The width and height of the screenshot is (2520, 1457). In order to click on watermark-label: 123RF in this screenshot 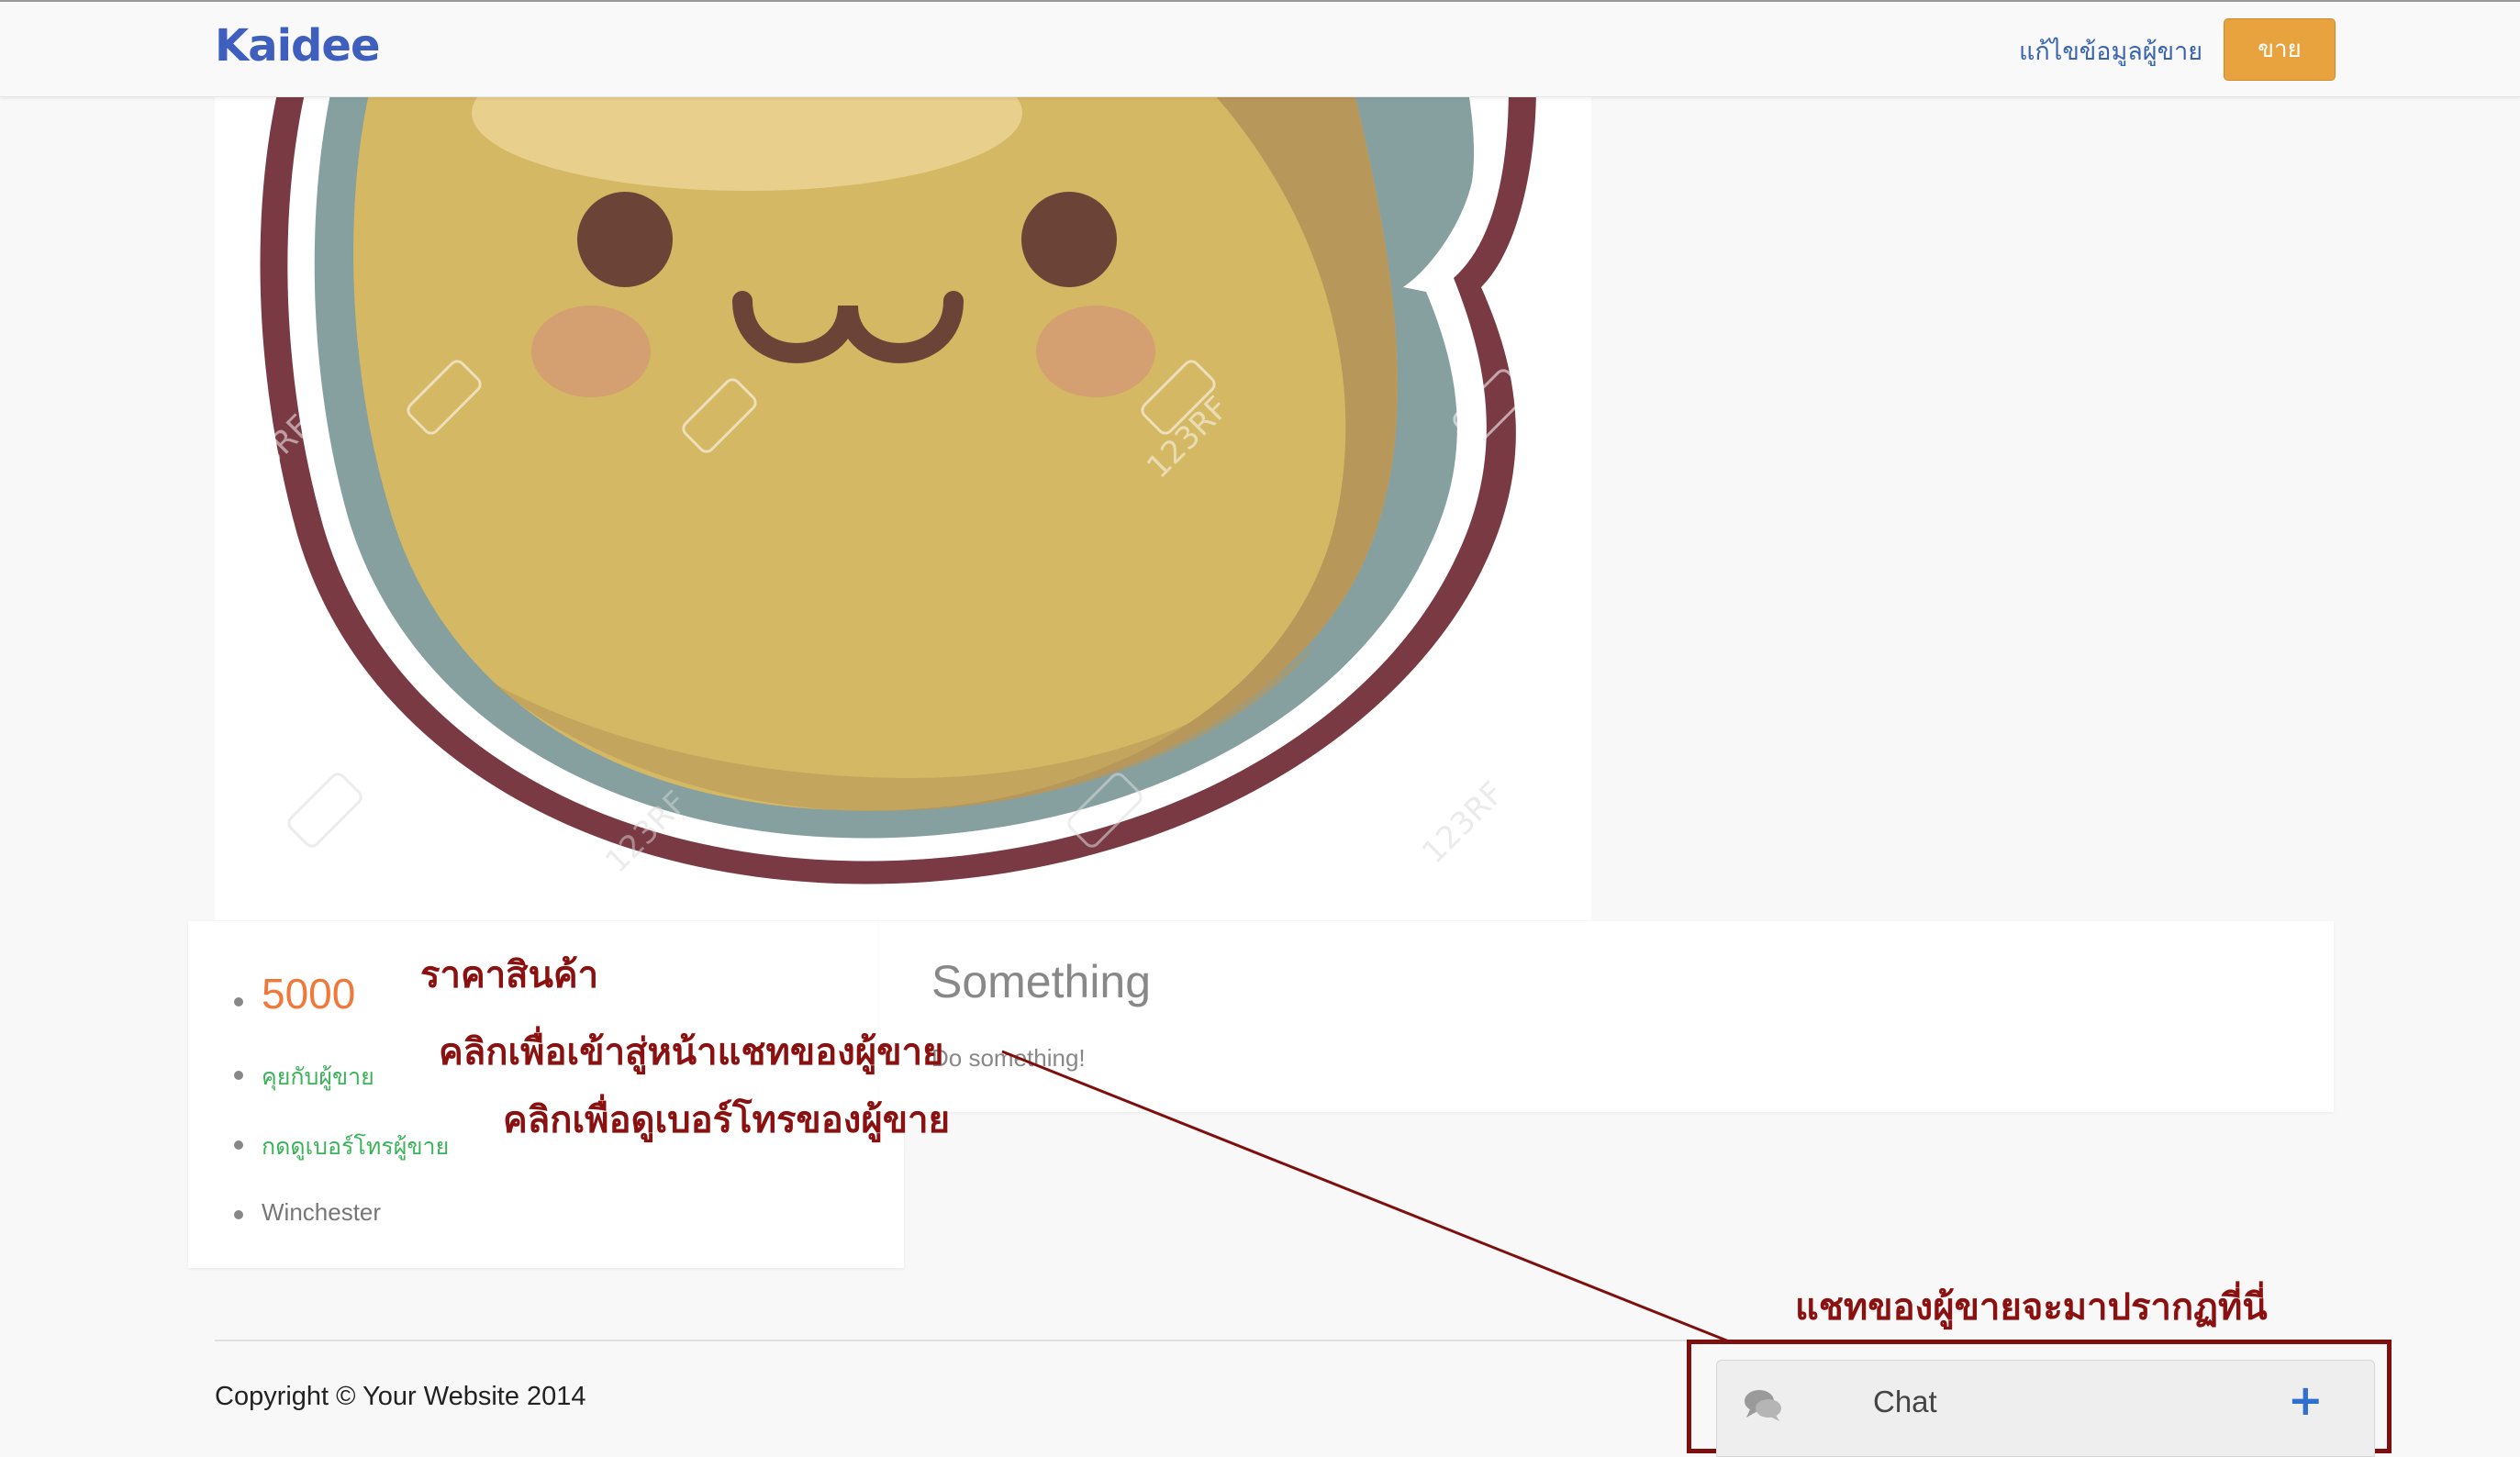, I will do `click(1463, 824)`.